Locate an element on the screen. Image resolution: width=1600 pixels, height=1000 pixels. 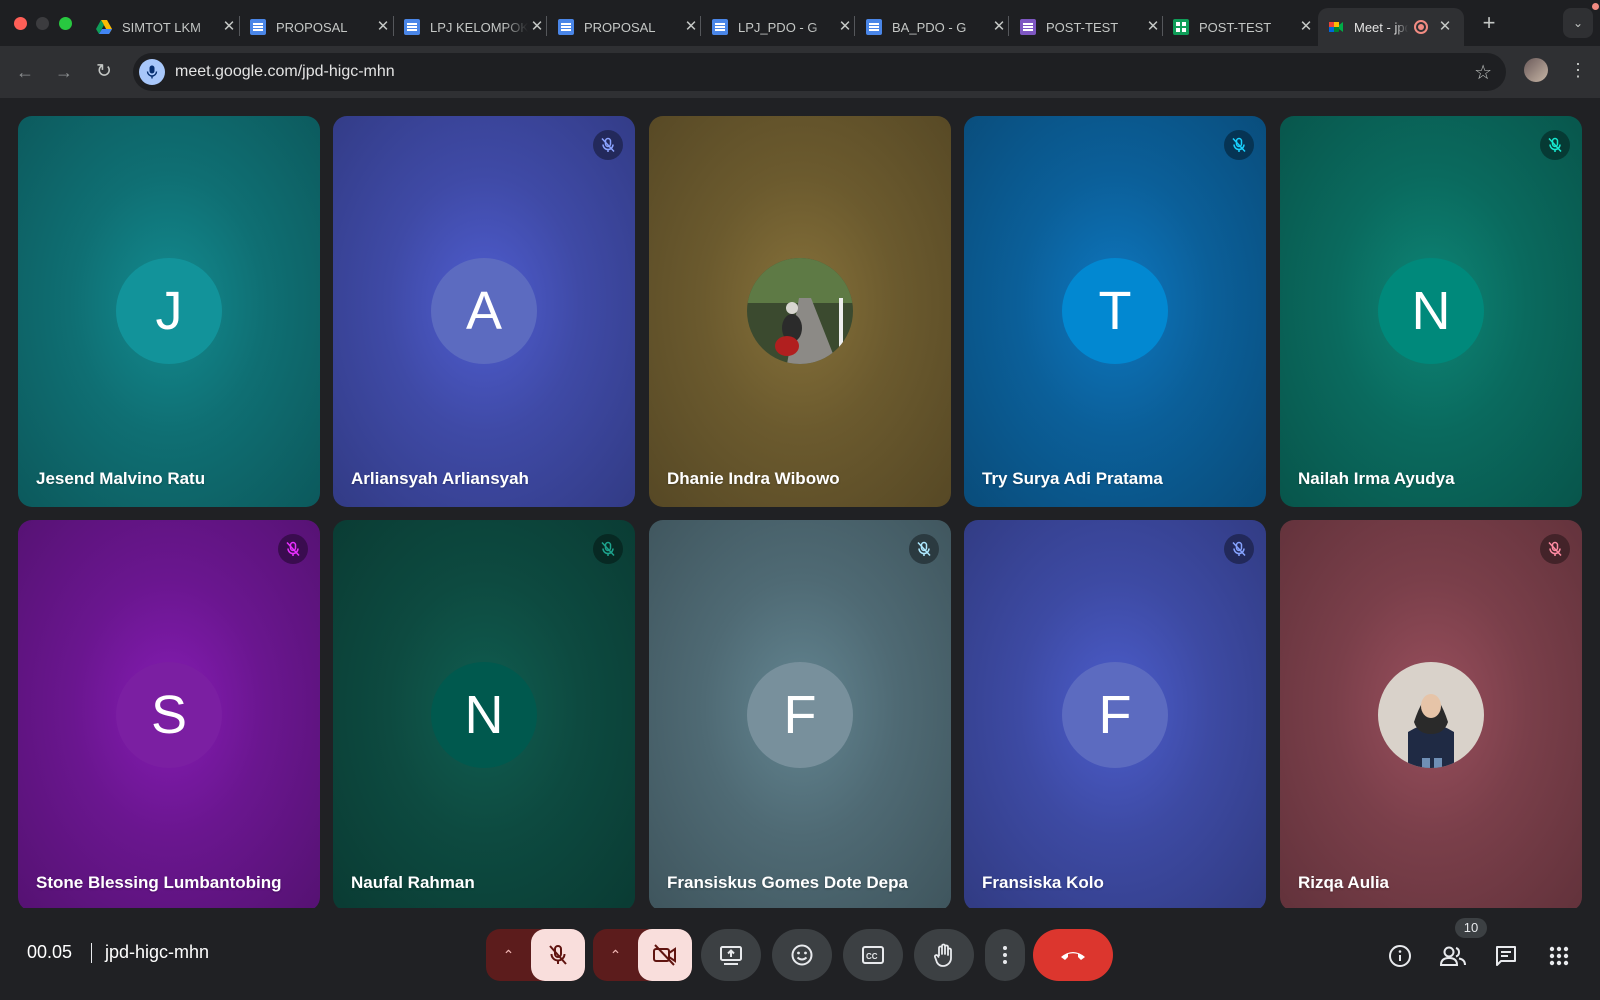
bookmark-star-icon: ☆ is located at coordinates (1483, 72).